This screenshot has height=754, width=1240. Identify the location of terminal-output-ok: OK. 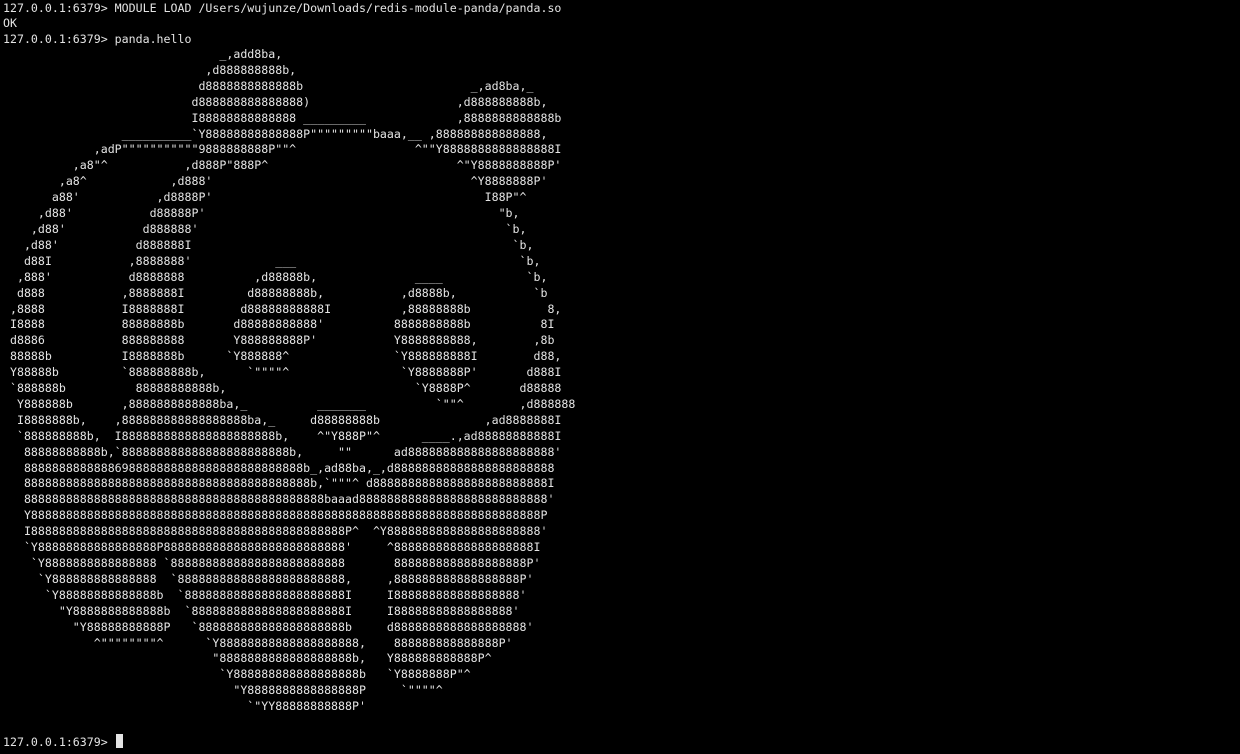
(10, 23).